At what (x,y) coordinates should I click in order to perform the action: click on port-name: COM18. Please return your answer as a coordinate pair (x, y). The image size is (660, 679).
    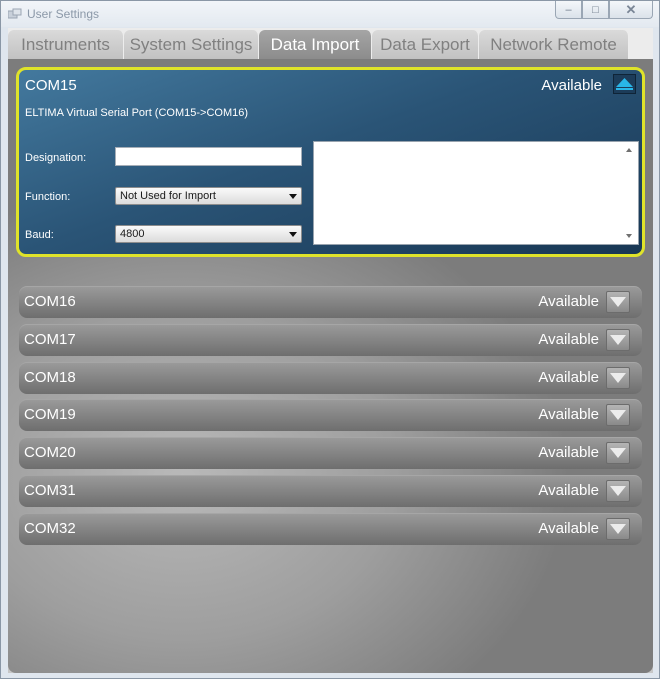
    Looking at the image, I should click on (50, 377).